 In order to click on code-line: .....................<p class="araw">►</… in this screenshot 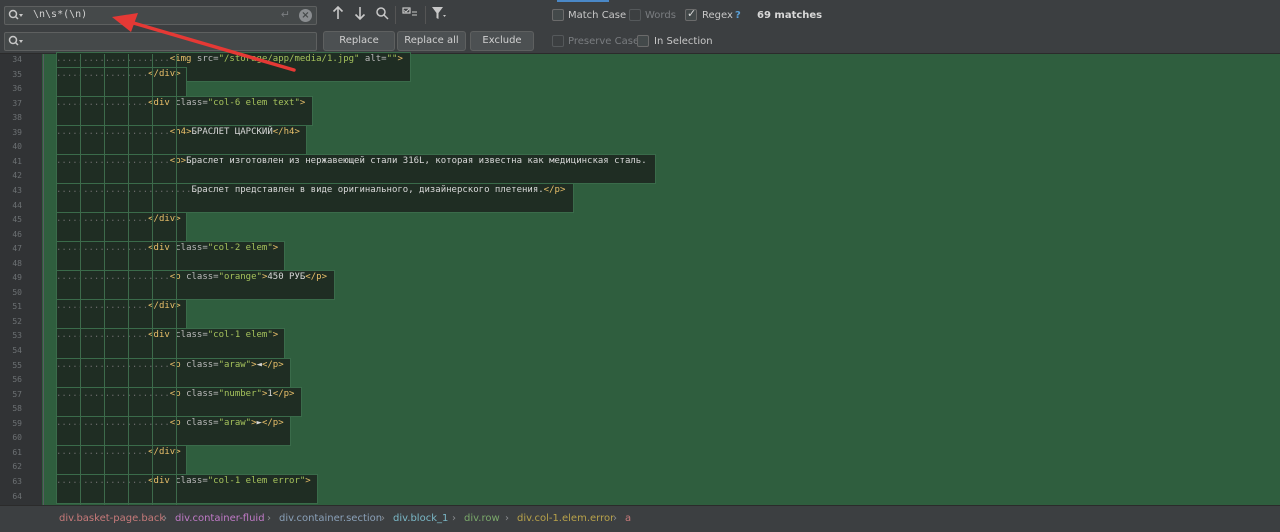, I will do `click(170, 423)`.